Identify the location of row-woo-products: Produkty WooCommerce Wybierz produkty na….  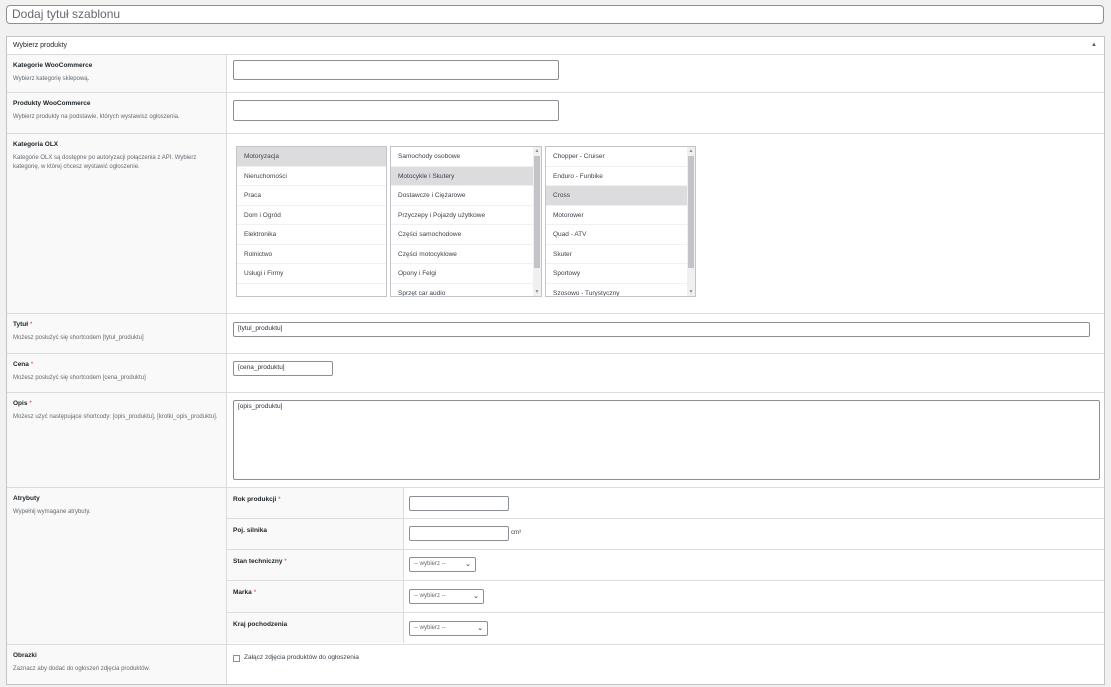
(555, 113).